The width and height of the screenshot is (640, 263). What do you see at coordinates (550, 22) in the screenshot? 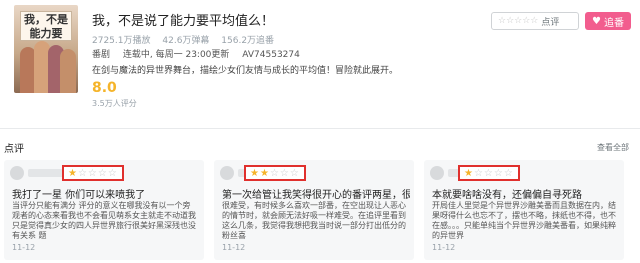
I see `rate-label: 点评` at bounding box center [550, 22].